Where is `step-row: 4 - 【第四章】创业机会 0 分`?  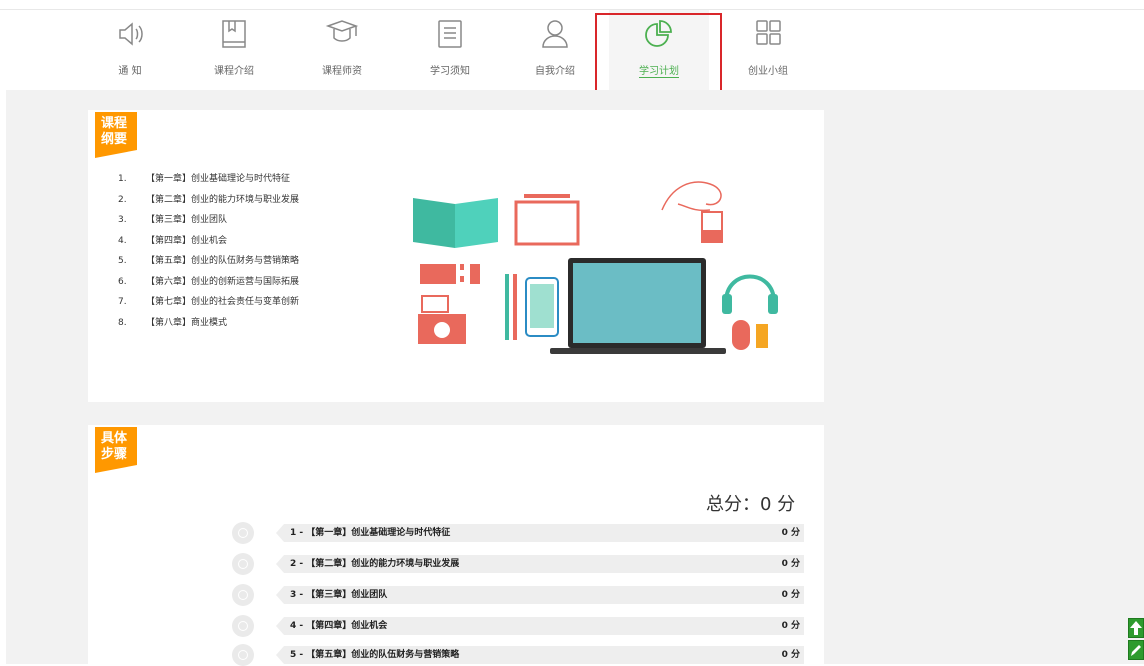
step-row: 4 - 【第四章】创业机会 0 分 is located at coordinates (518, 626).